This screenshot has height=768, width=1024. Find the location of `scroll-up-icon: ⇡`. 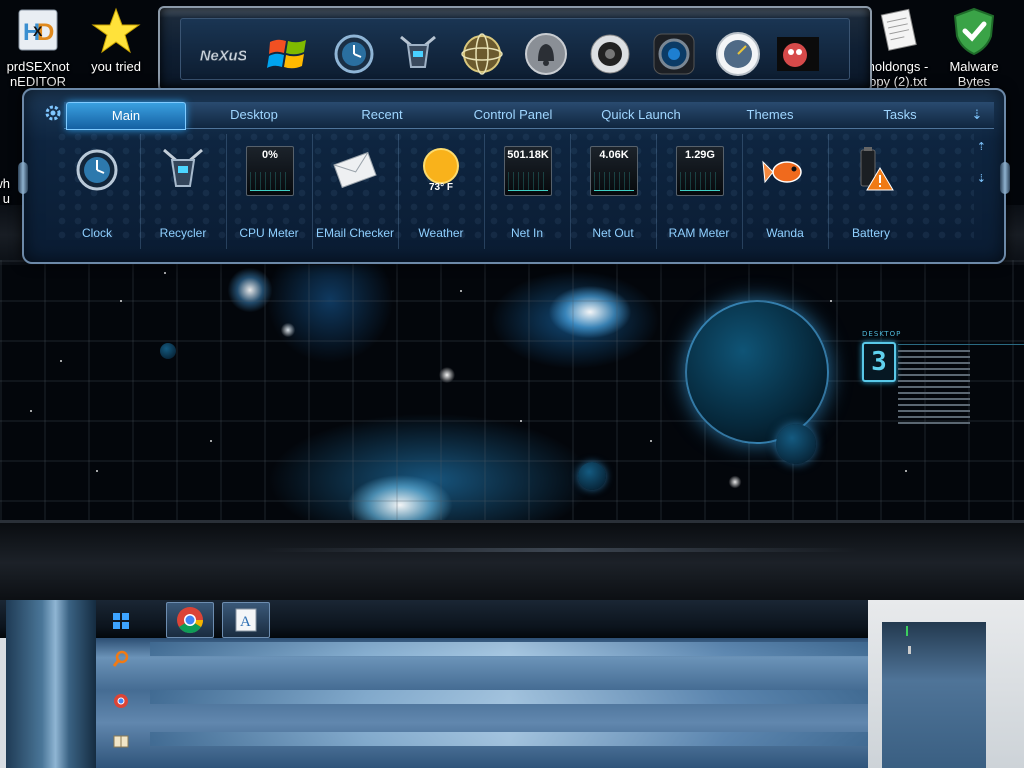

scroll-up-icon: ⇡ is located at coordinates (981, 146).